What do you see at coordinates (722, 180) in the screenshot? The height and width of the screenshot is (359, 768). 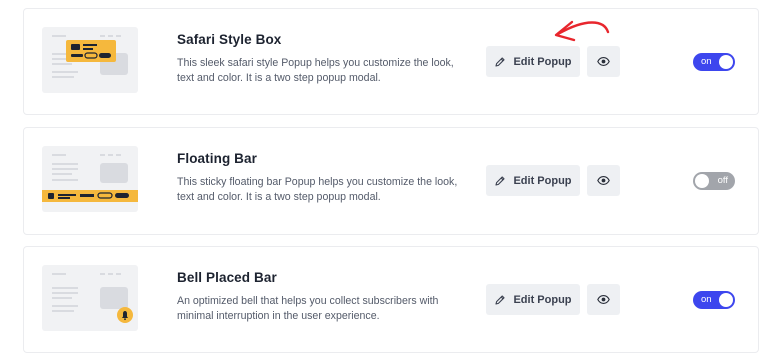 I see `toggle-label: off` at bounding box center [722, 180].